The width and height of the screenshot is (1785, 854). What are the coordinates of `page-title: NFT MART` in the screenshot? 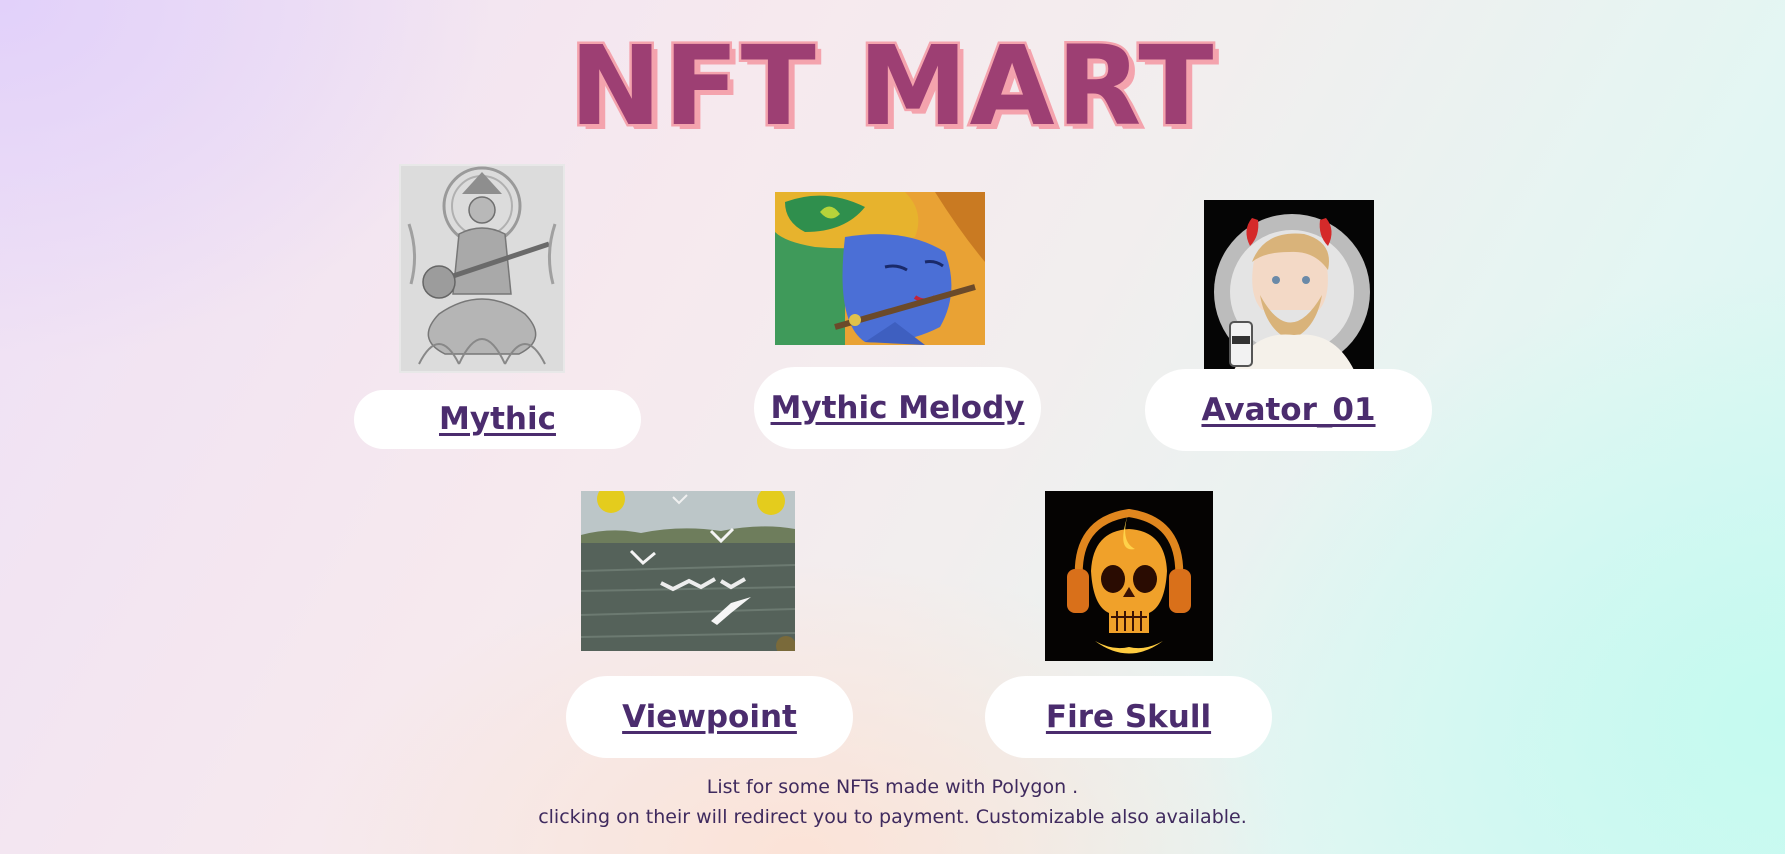 It's located at (891, 86).